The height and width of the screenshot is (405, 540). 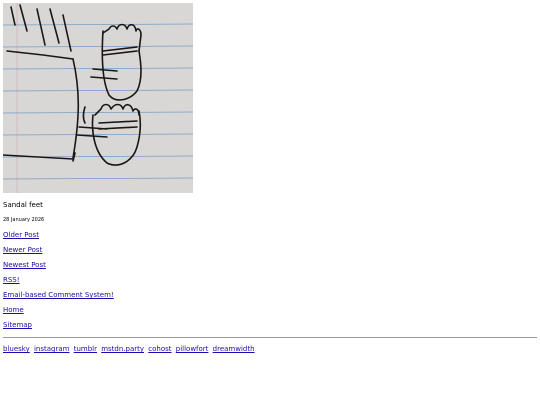 I want to click on pillowfort-link: pillowfort, so click(x=192, y=349).